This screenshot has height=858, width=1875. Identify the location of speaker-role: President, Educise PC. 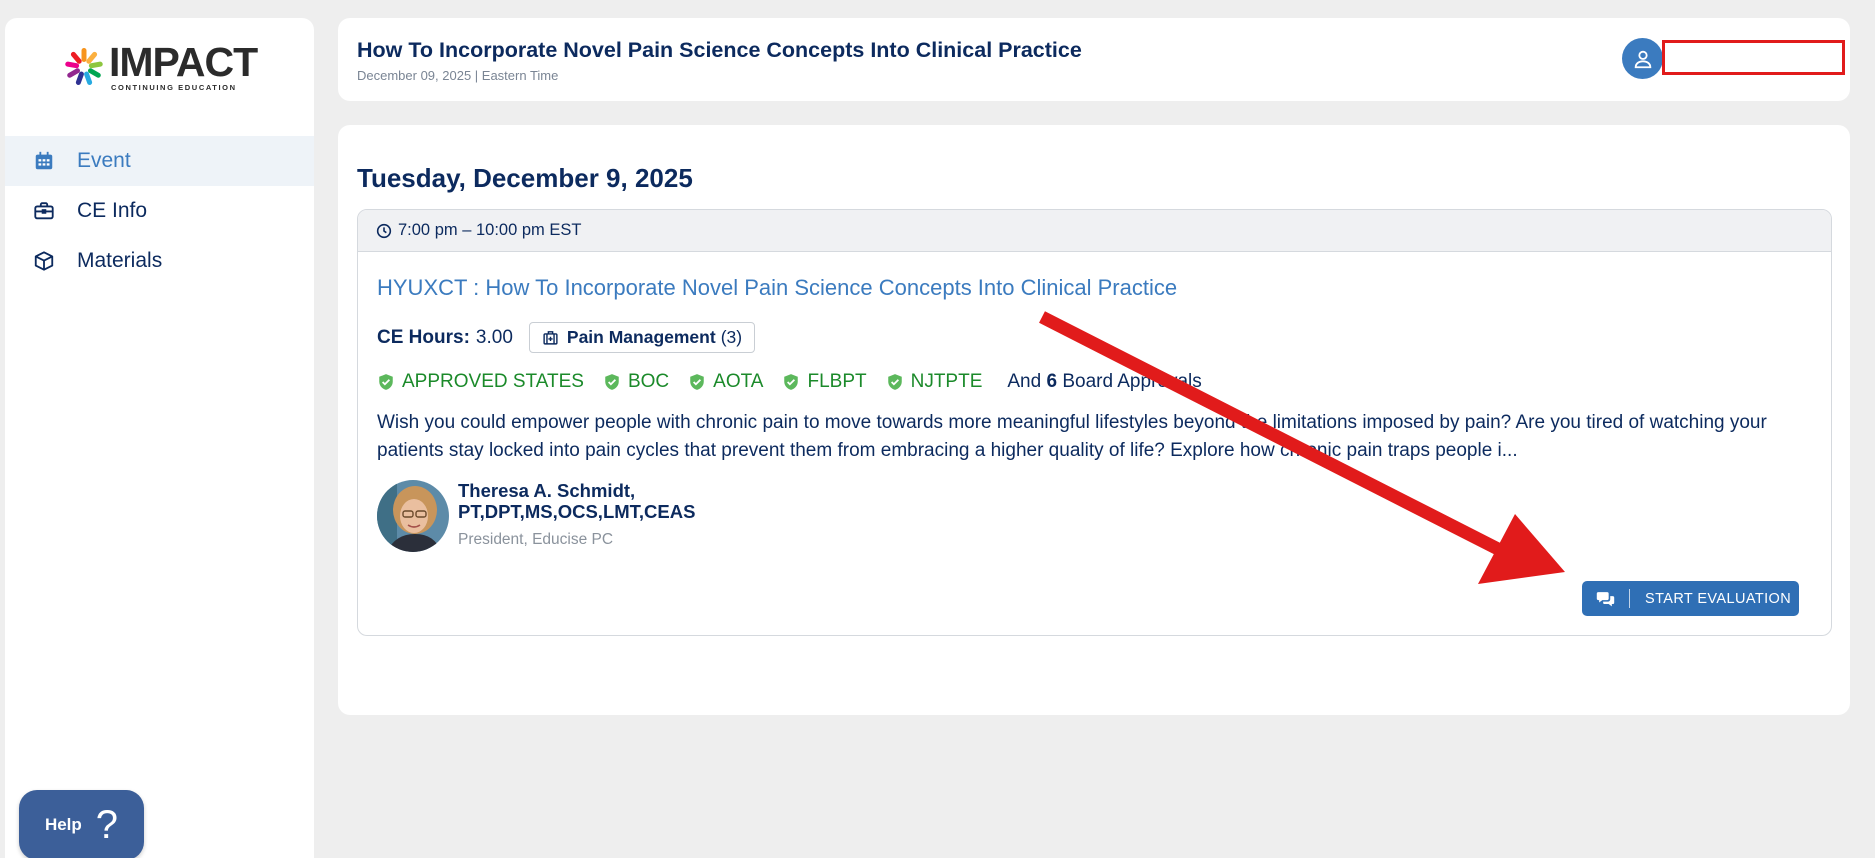
(536, 539).